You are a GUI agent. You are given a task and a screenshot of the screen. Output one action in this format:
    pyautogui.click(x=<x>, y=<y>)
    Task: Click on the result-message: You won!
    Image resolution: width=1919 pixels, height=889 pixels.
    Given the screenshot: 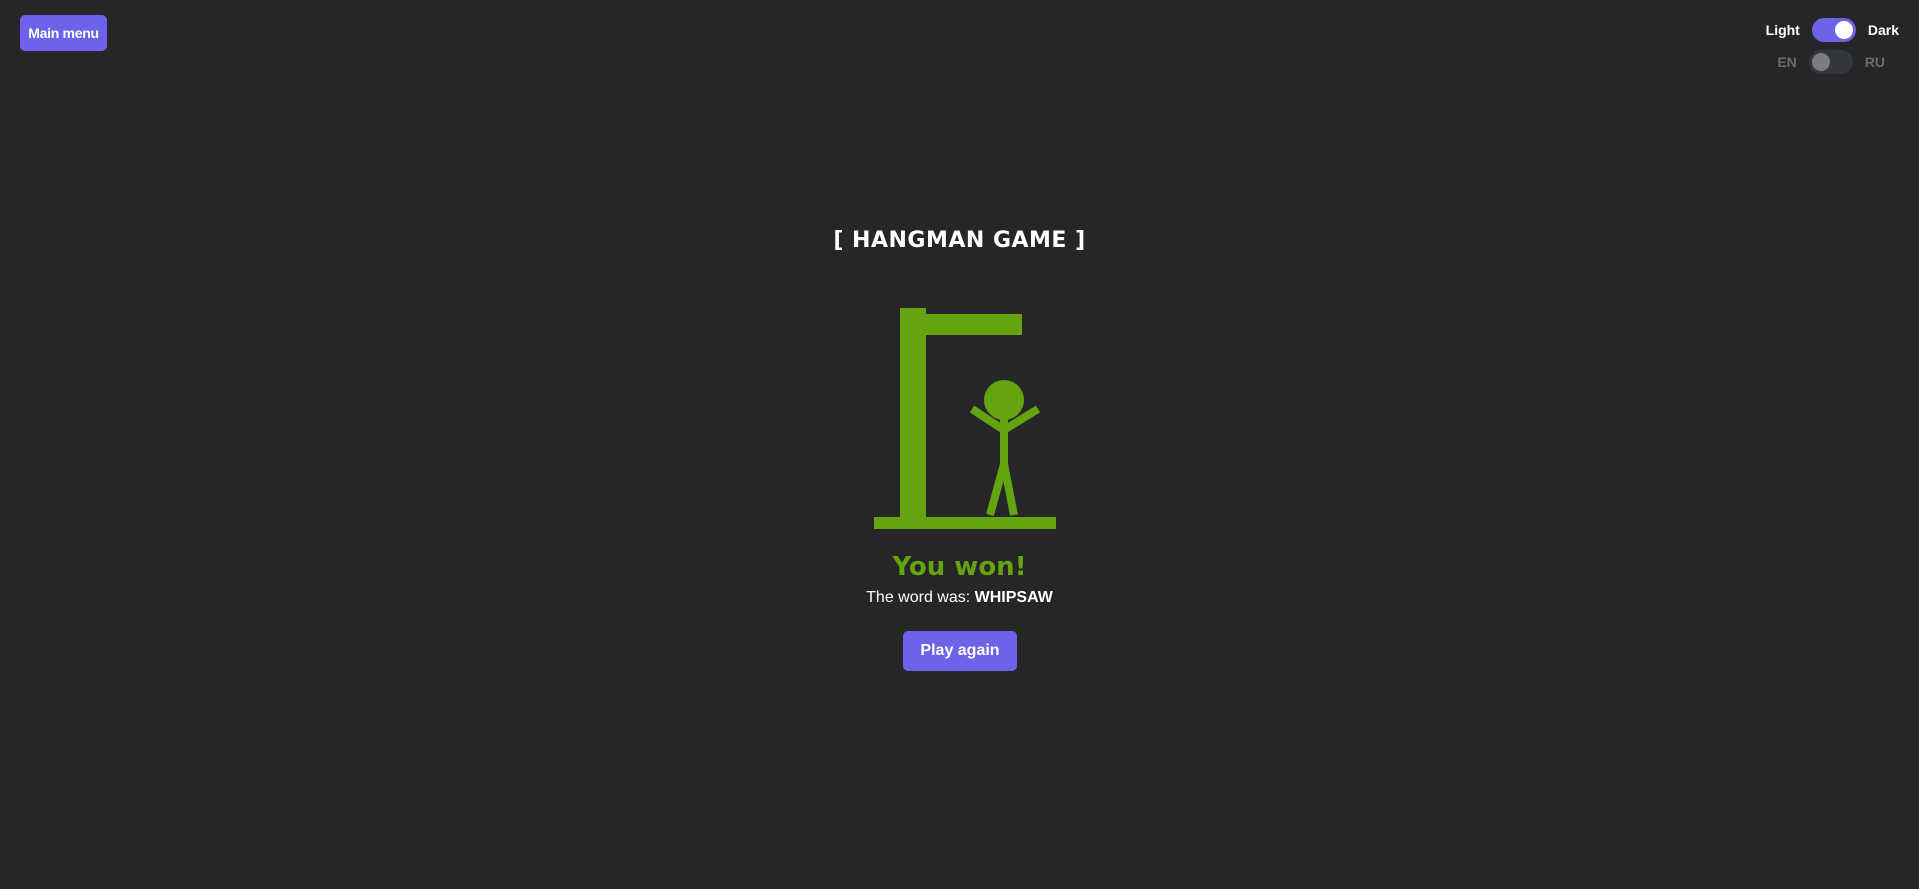 What is the action you would take?
    pyautogui.click(x=959, y=567)
    